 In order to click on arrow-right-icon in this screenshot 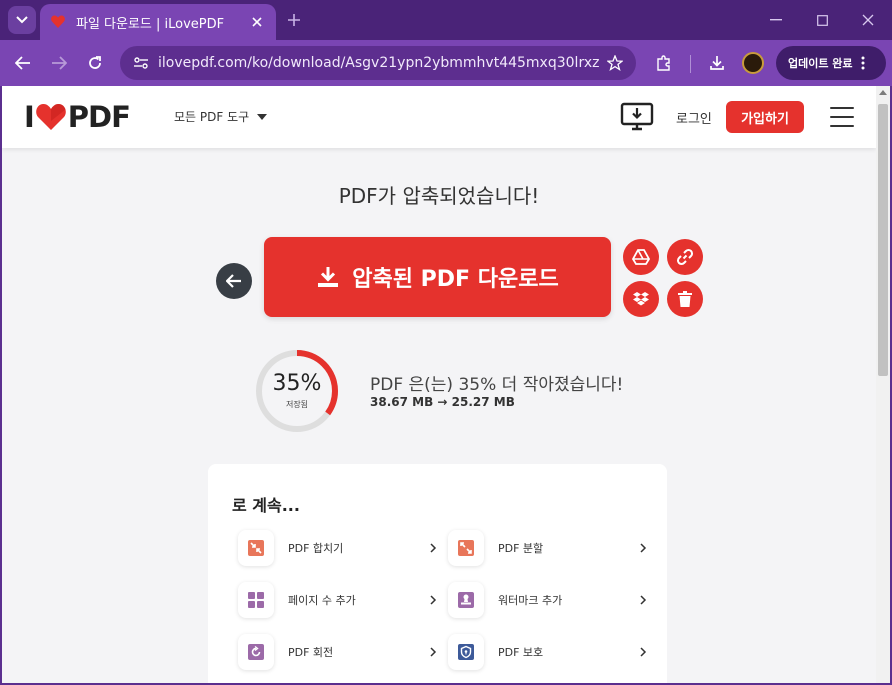, I will do `click(59, 63)`.